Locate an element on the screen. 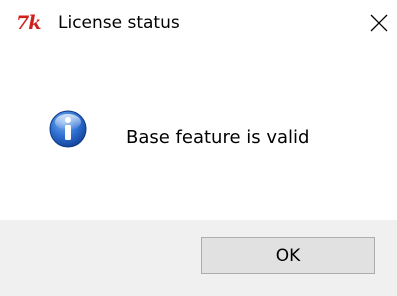 The width and height of the screenshot is (397, 296). close-button is located at coordinates (379, 23).